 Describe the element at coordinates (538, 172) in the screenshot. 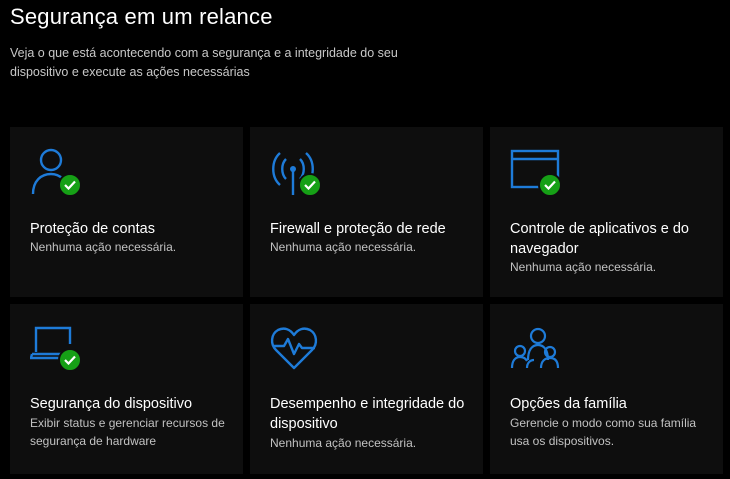

I see `browser-window-icon` at that location.